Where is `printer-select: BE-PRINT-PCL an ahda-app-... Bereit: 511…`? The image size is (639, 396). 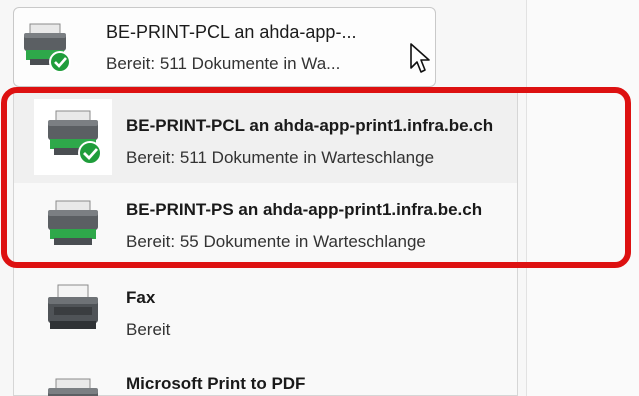 printer-select: BE-PRINT-PCL an ahda-app-... Bereit: 511… is located at coordinates (224, 47).